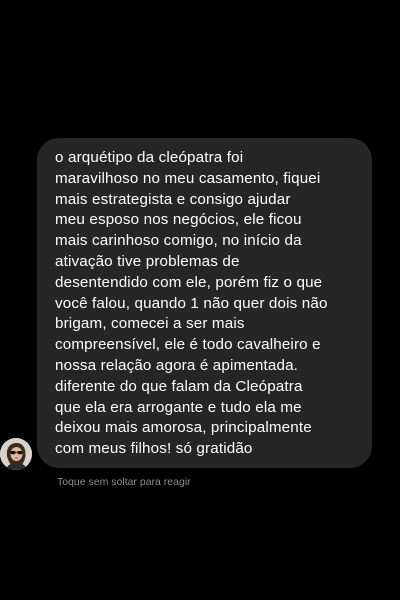 Image resolution: width=400 pixels, height=600 pixels. What do you see at coordinates (188, 345) in the screenshot?
I see `message-line: compreensível, ele é todo cavalheiro e` at bounding box center [188, 345].